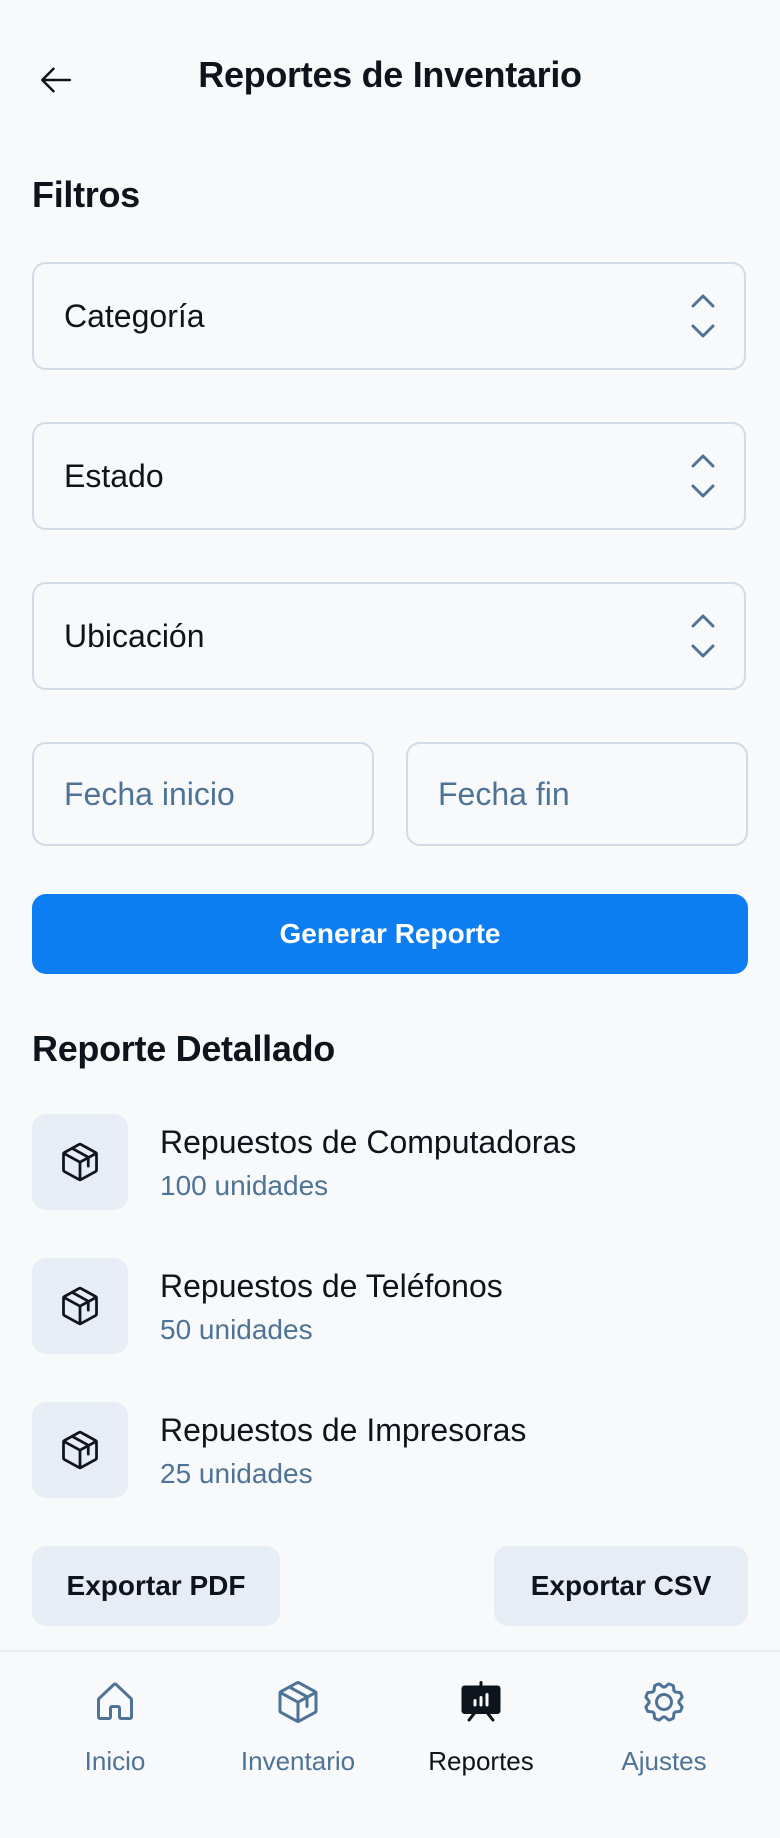 This screenshot has width=780, height=1838. What do you see at coordinates (115, 1761) in the screenshot?
I see `nav-label: Inicio` at bounding box center [115, 1761].